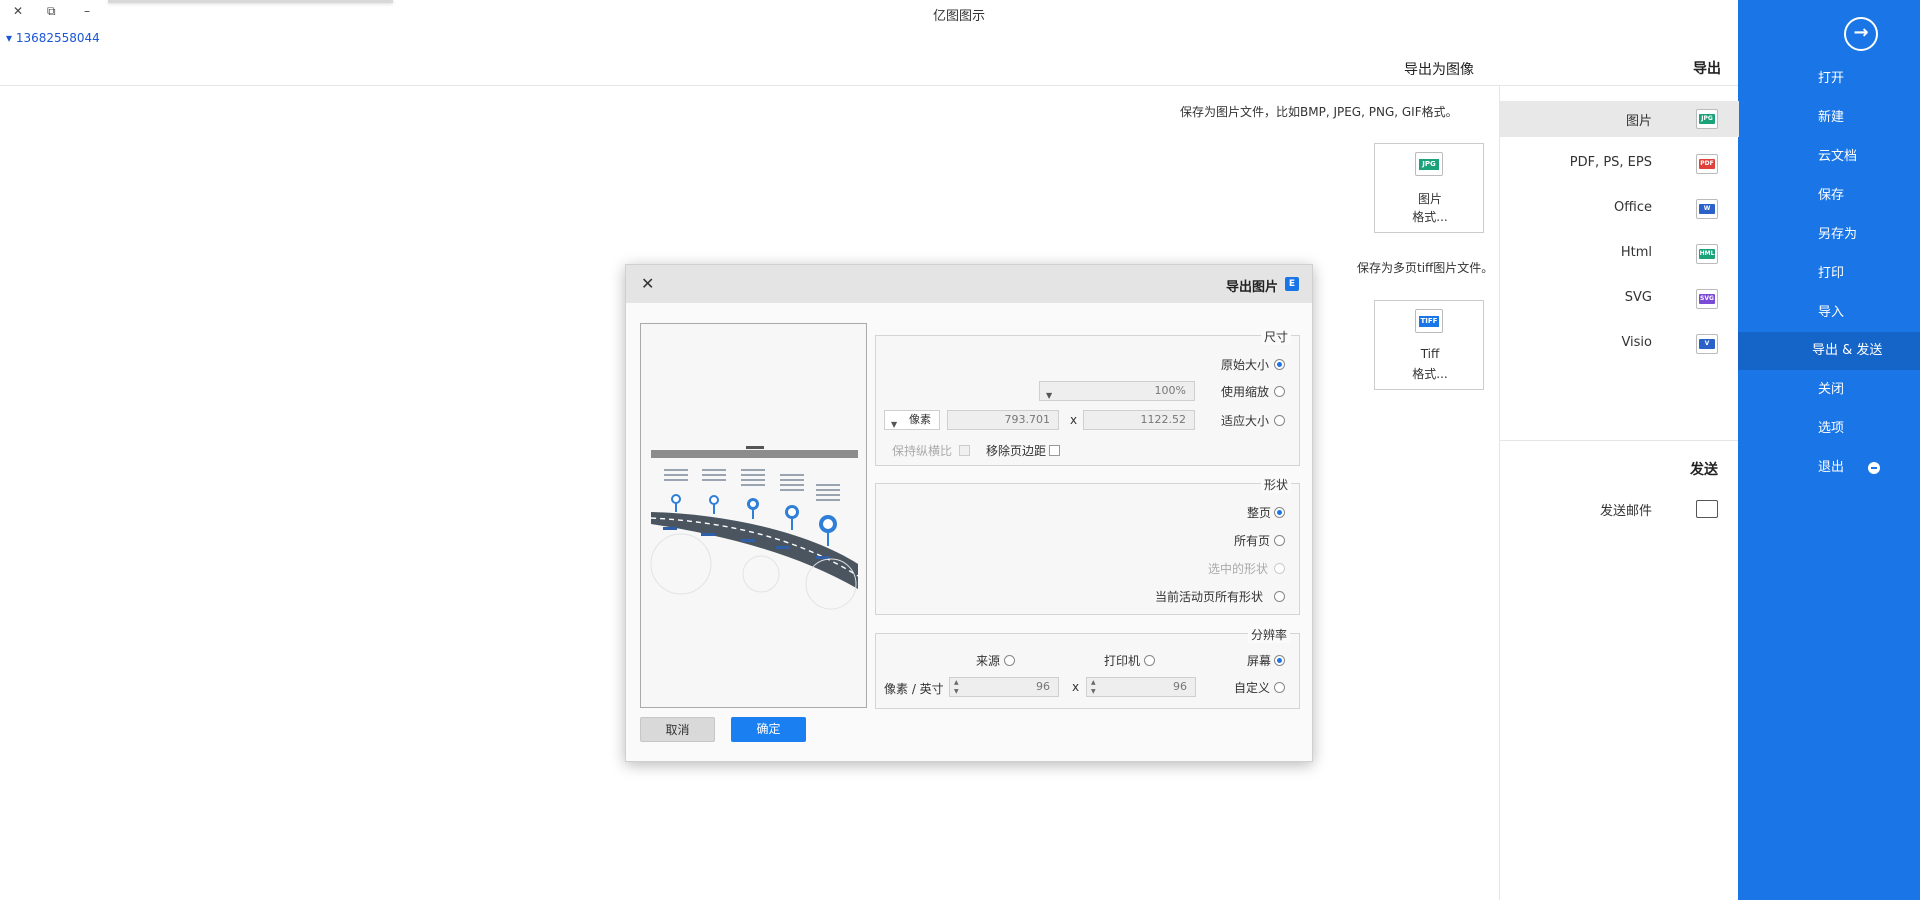  I want to click on size-group-label: 尺寸, so click(1276, 336).